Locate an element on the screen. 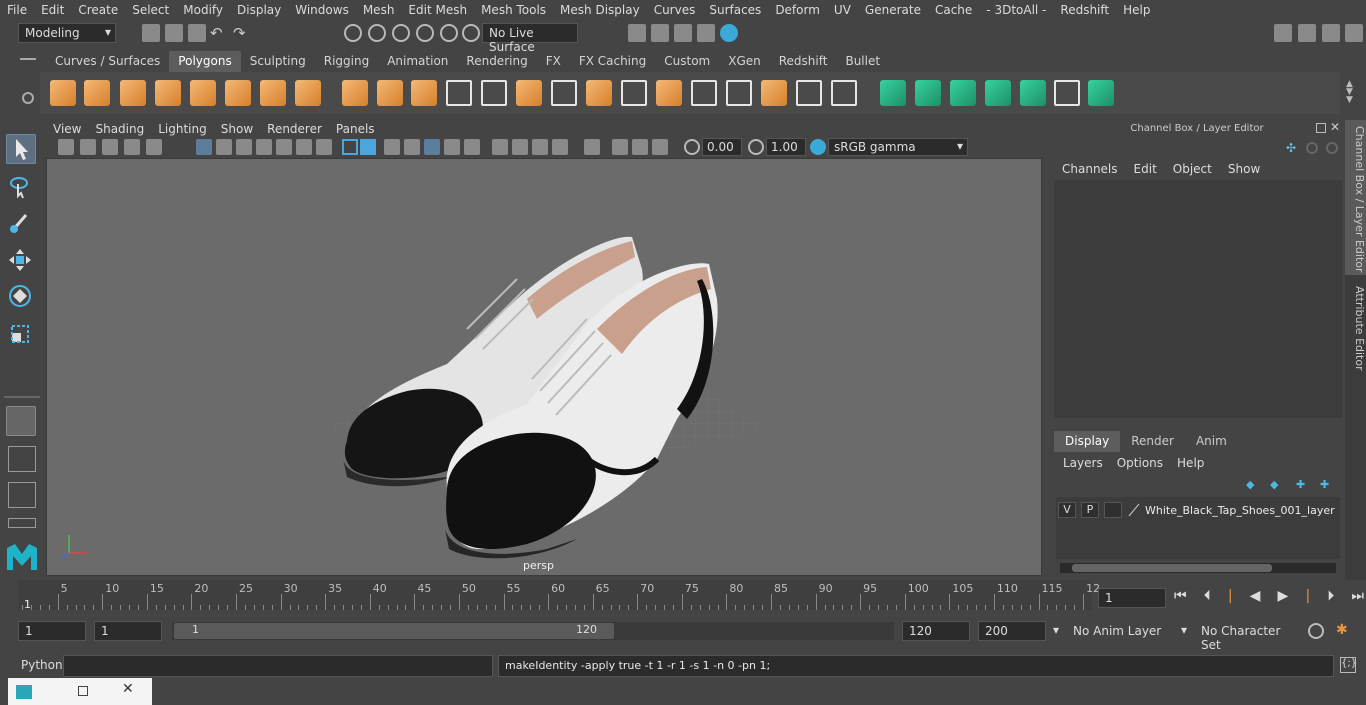 The image size is (1366, 705). menu-4: Modify is located at coordinates (203, 10).